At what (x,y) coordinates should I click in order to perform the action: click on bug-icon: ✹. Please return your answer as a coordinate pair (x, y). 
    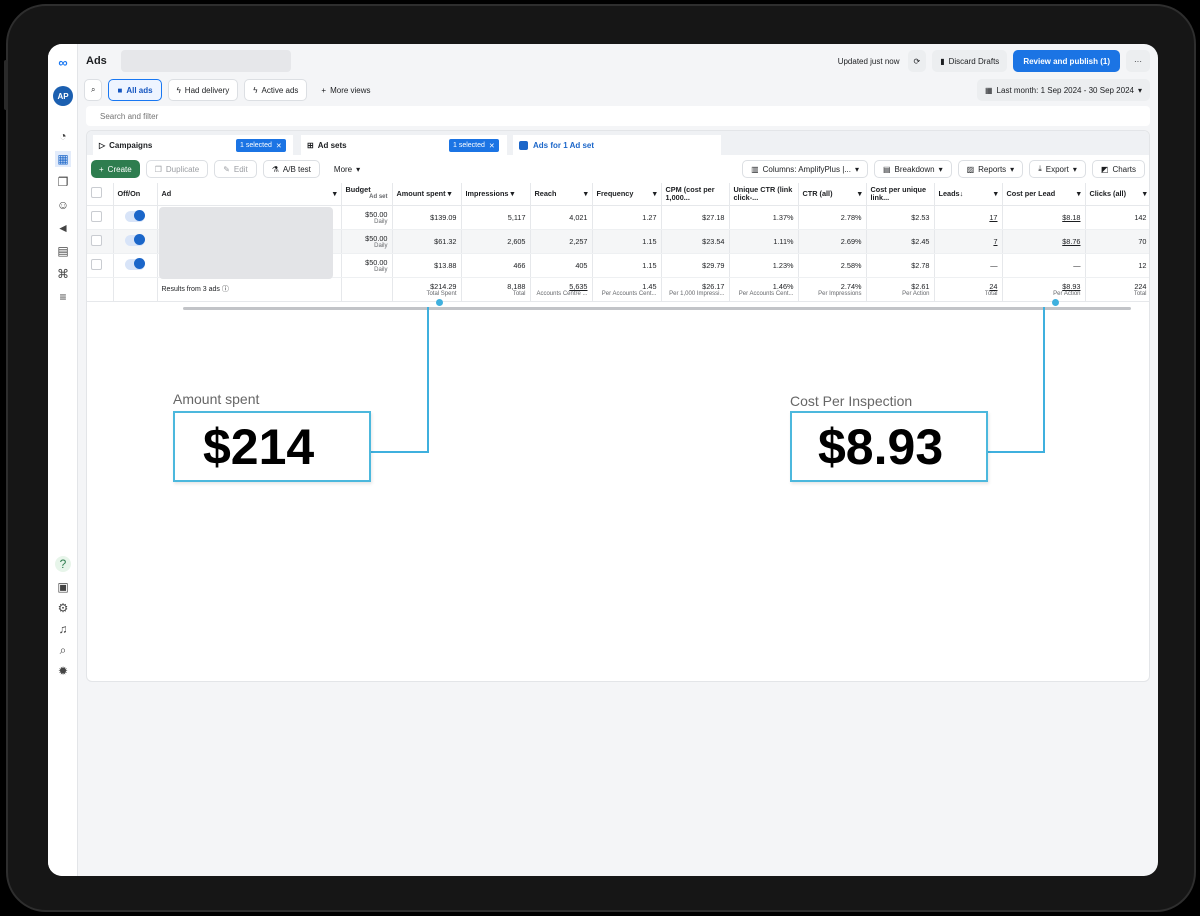
    Looking at the image, I should click on (63, 671).